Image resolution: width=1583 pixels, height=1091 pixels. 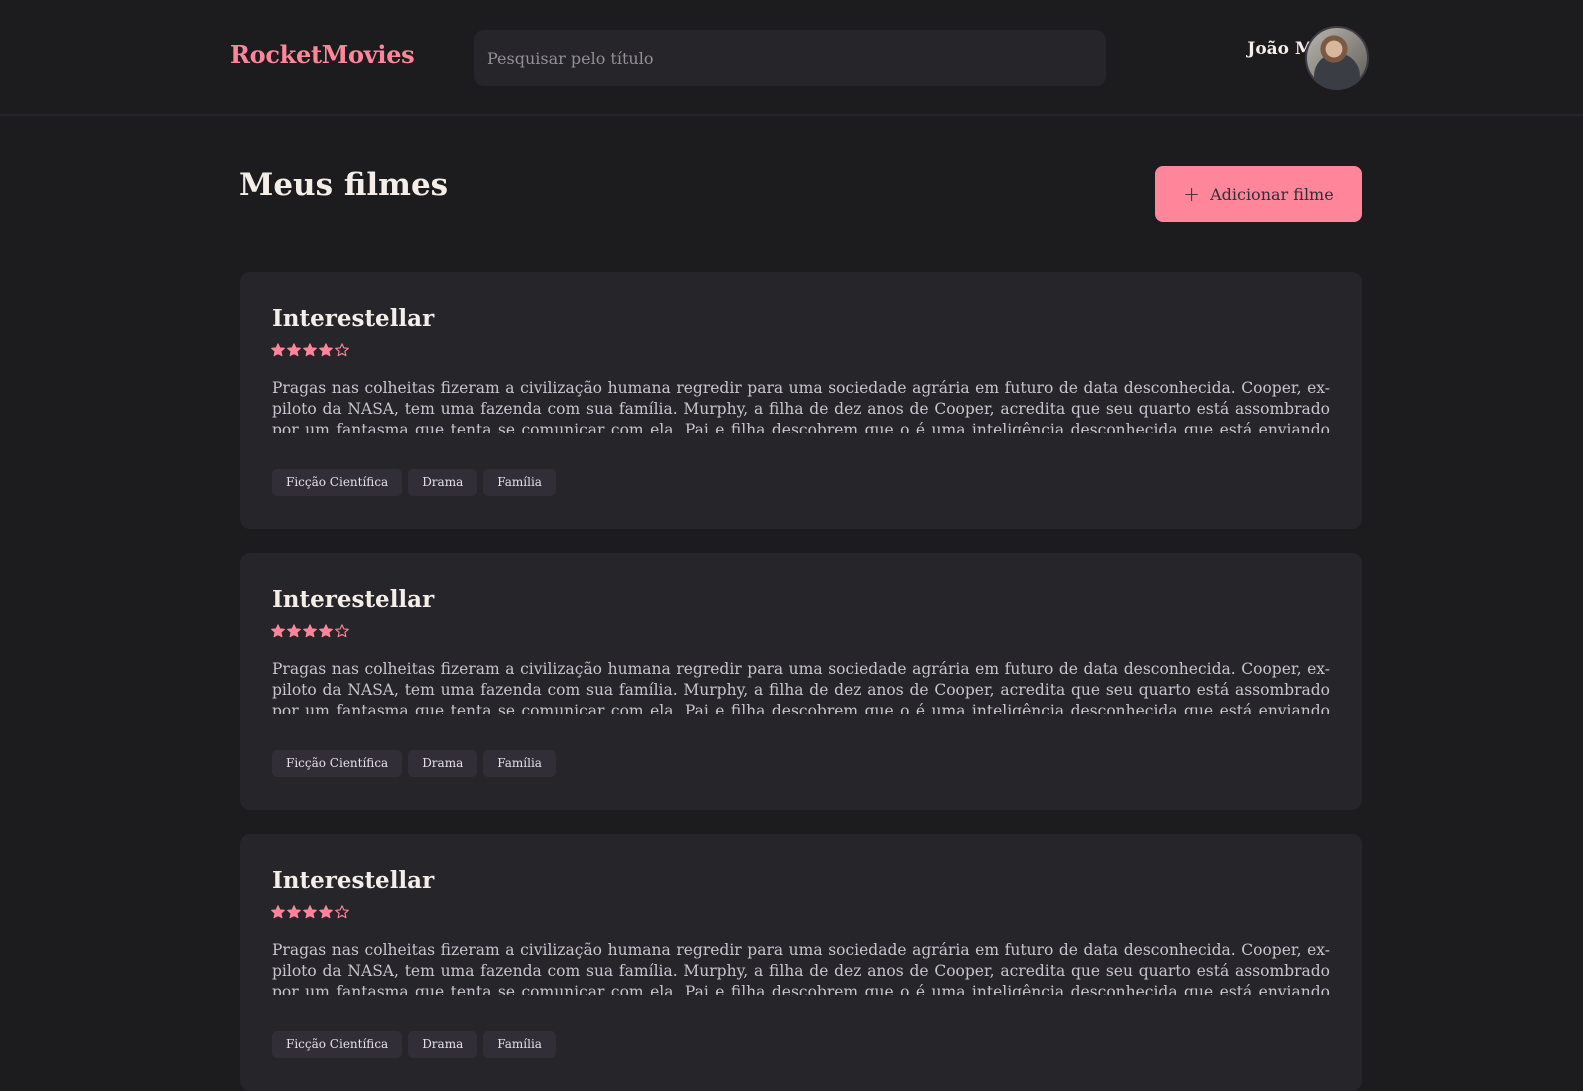 I want to click on search-input, so click(x=790, y=58).